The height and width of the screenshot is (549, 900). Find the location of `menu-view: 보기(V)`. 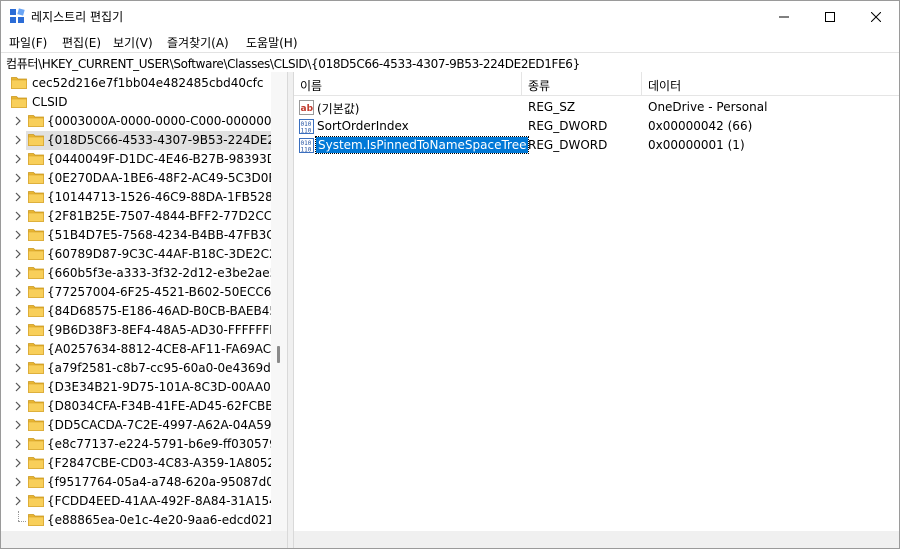

menu-view: 보기(V) is located at coordinates (133, 42).